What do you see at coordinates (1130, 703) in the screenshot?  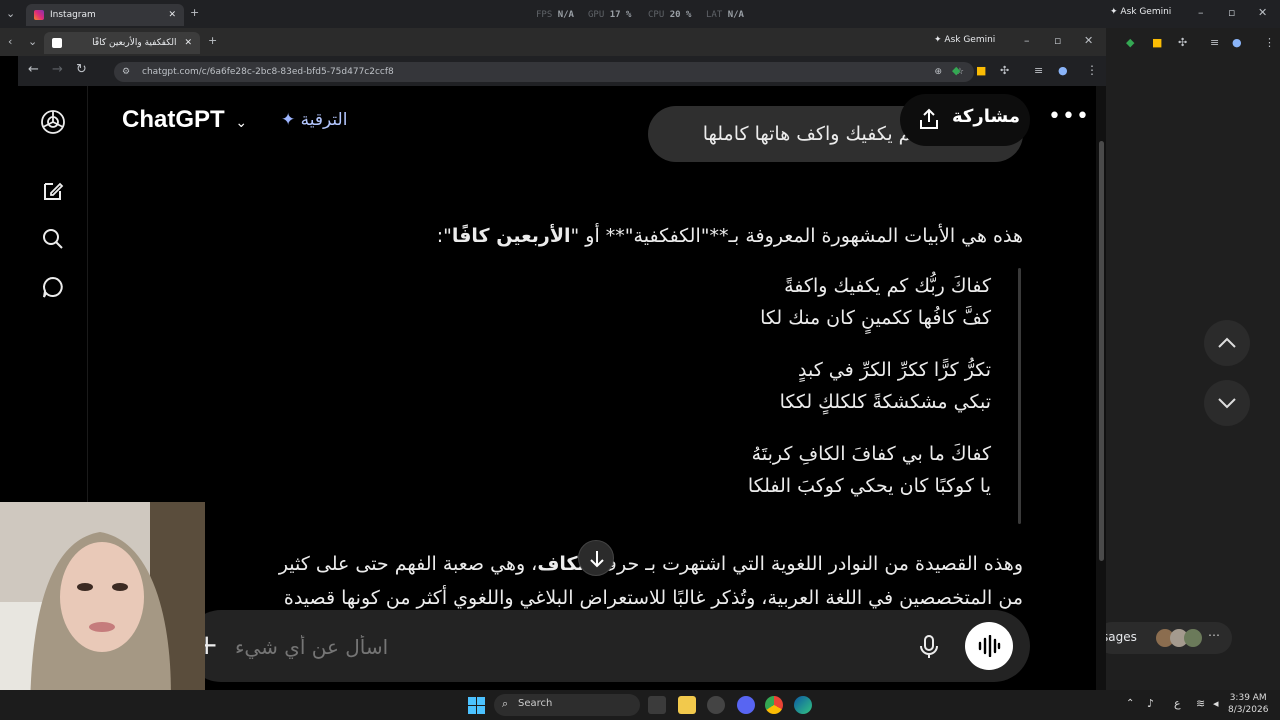 I see `tray-chevron-icon: ⌃` at bounding box center [1130, 703].